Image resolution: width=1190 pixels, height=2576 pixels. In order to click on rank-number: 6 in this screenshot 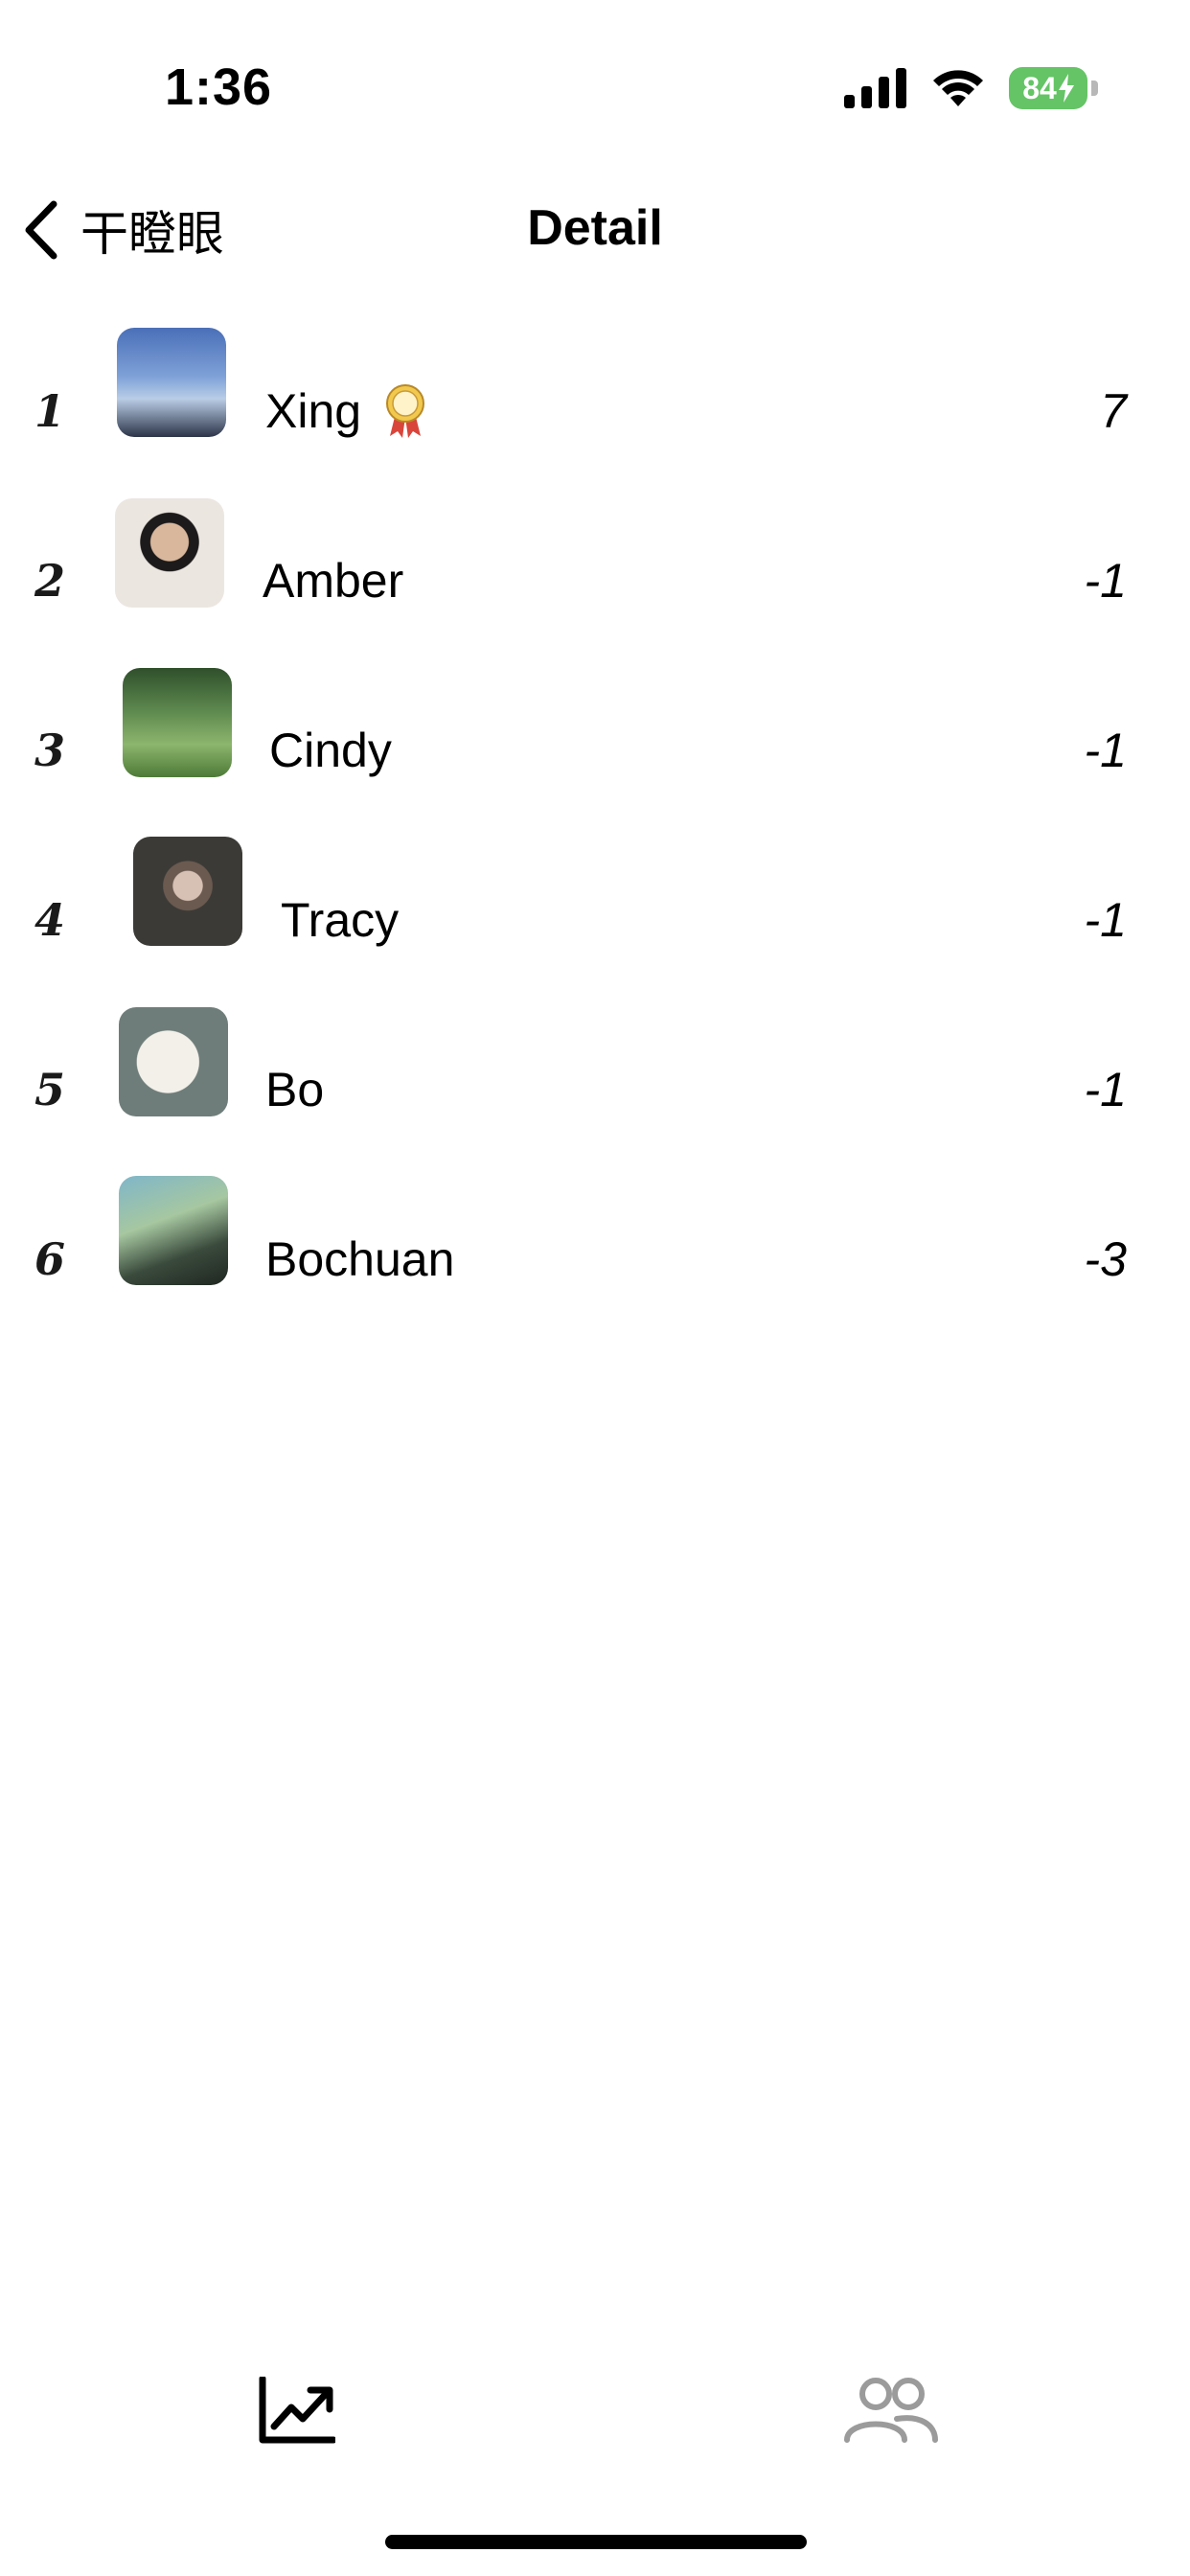, I will do `click(50, 1258)`.